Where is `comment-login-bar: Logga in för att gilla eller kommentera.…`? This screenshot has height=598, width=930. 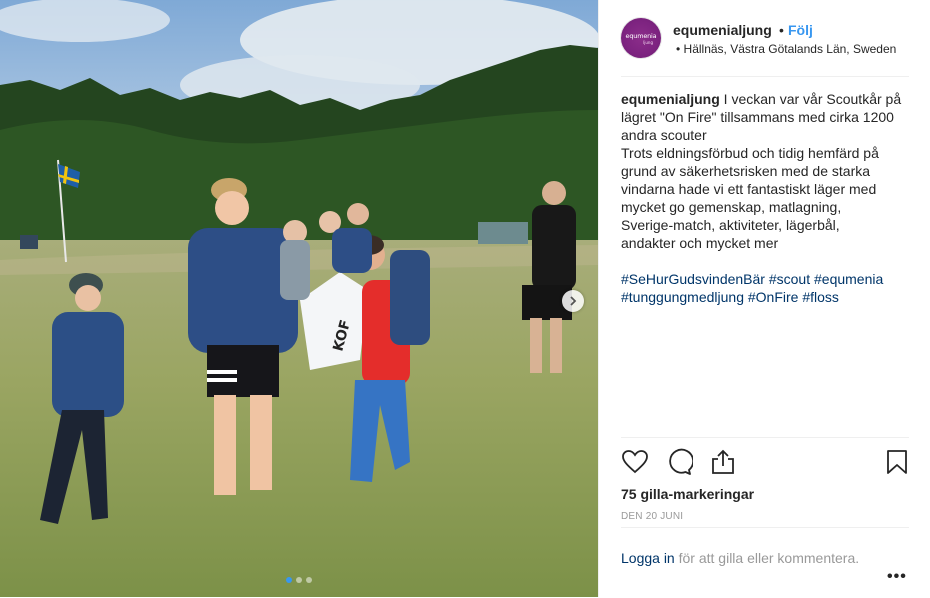 comment-login-bar: Logga in för att gilla eller kommentera.… is located at coordinates (765, 562).